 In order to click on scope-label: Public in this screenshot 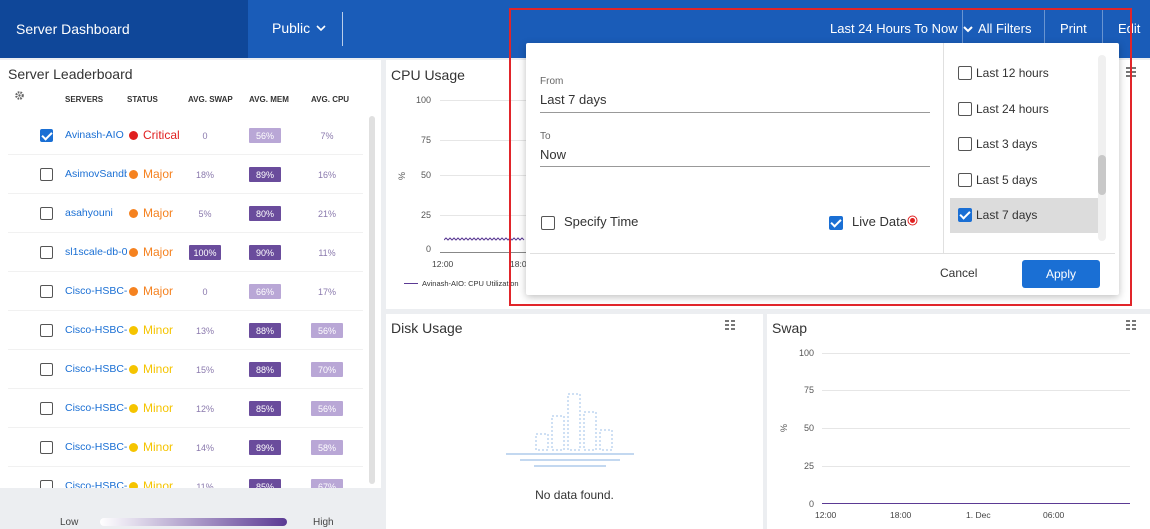, I will do `click(291, 28)`.